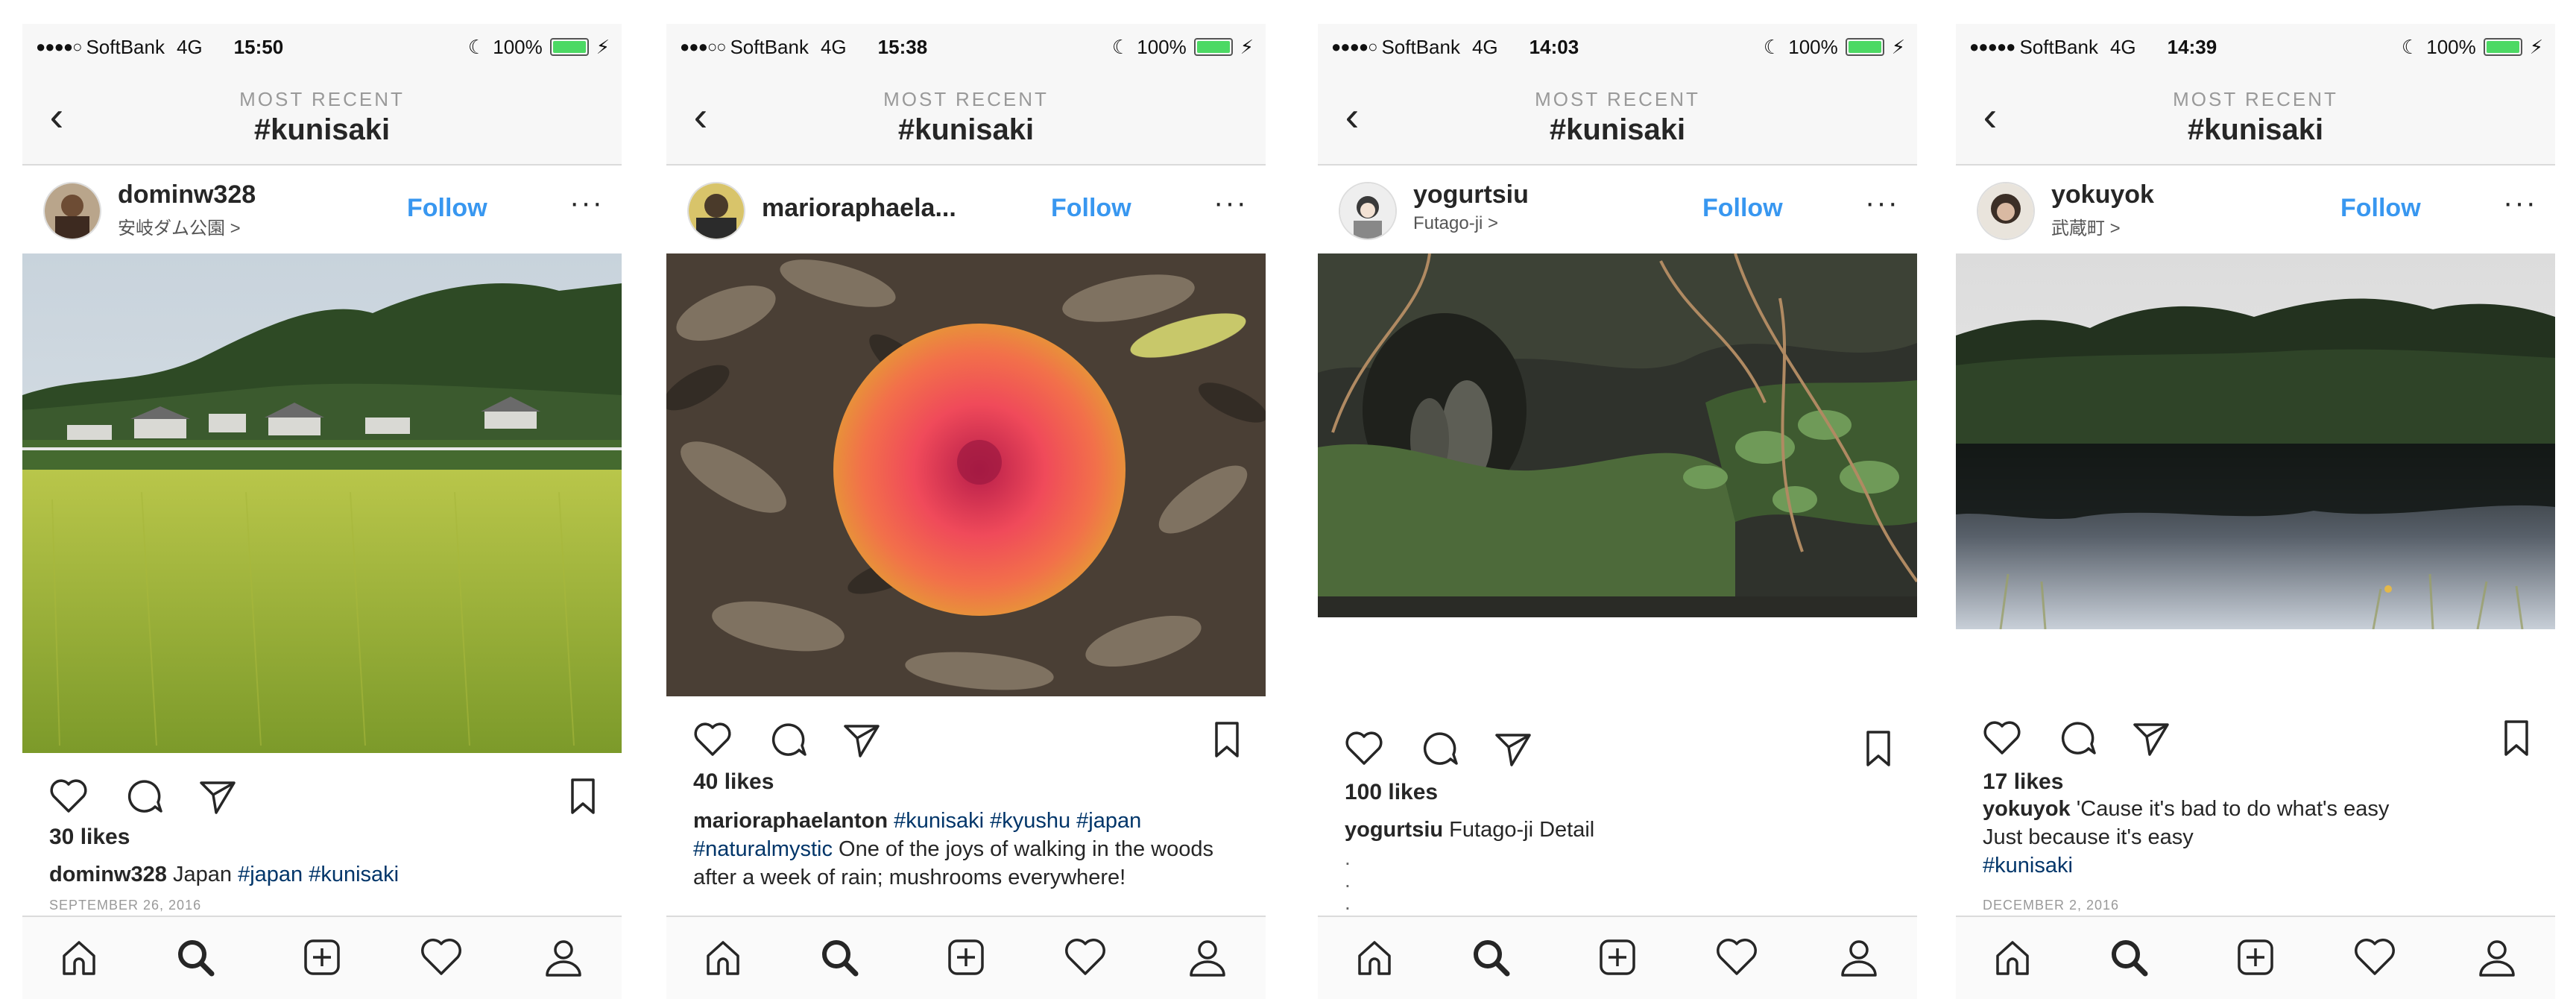  What do you see at coordinates (1992, 46) in the screenshot?
I see `signal-icon: ●●●●●` at bounding box center [1992, 46].